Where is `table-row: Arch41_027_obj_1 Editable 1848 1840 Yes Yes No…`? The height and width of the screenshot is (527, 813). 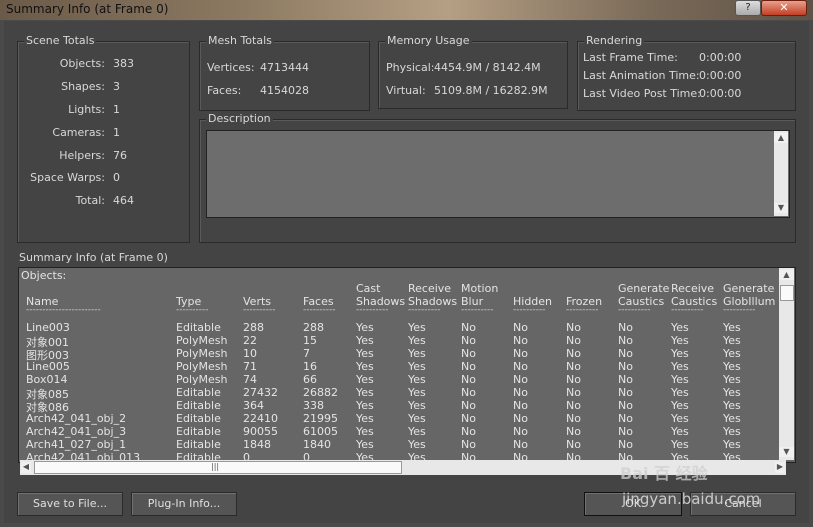 table-row: Arch41_027_obj_1 Editable 1848 1840 Yes Yes No… is located at coordinates (404, 444).